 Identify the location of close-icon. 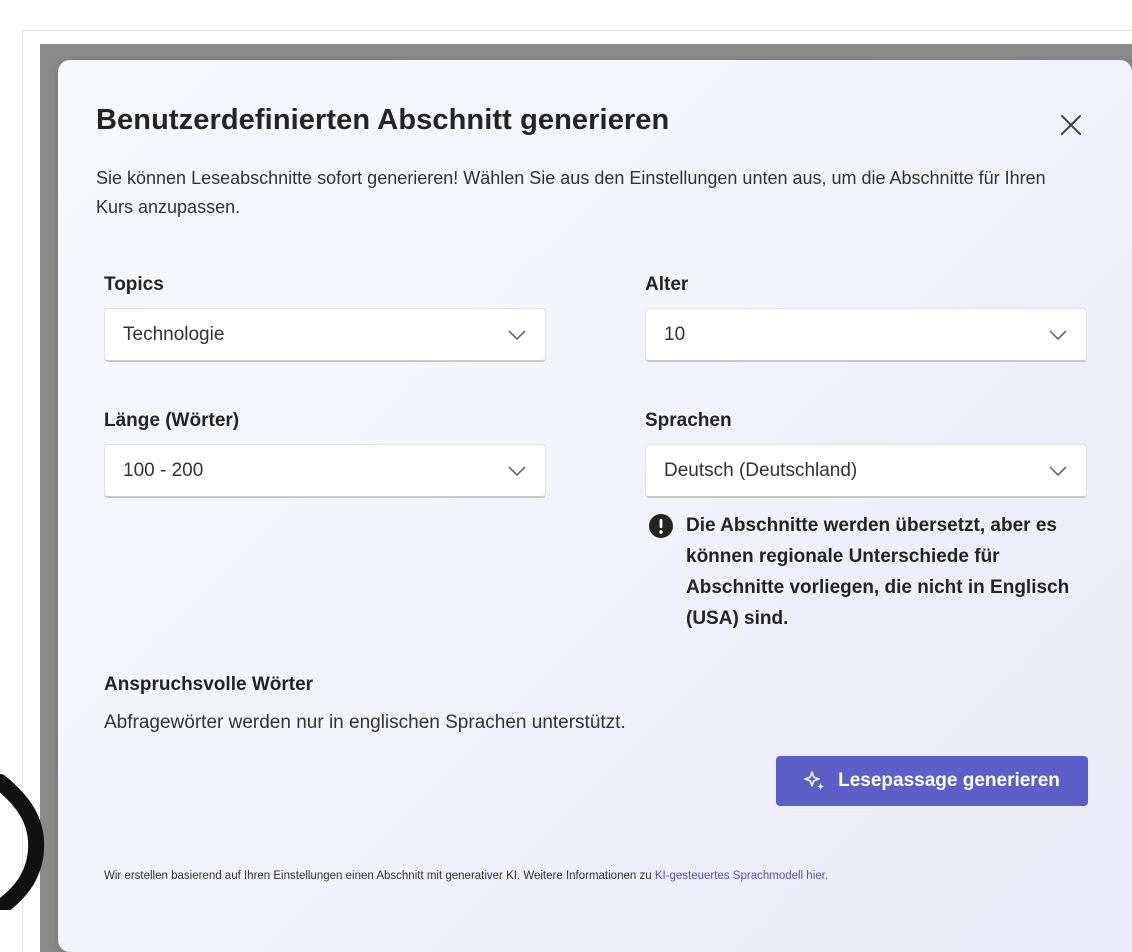
(1071, 125).